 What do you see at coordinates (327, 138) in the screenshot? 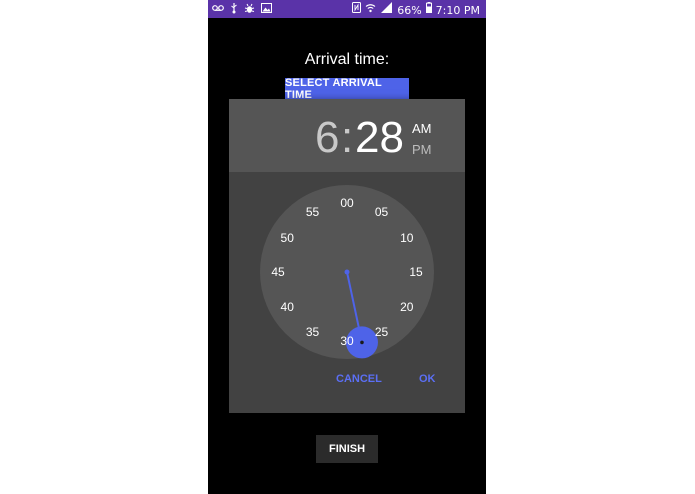
I see `hour-display: 6` at bounding box center [327, 138].